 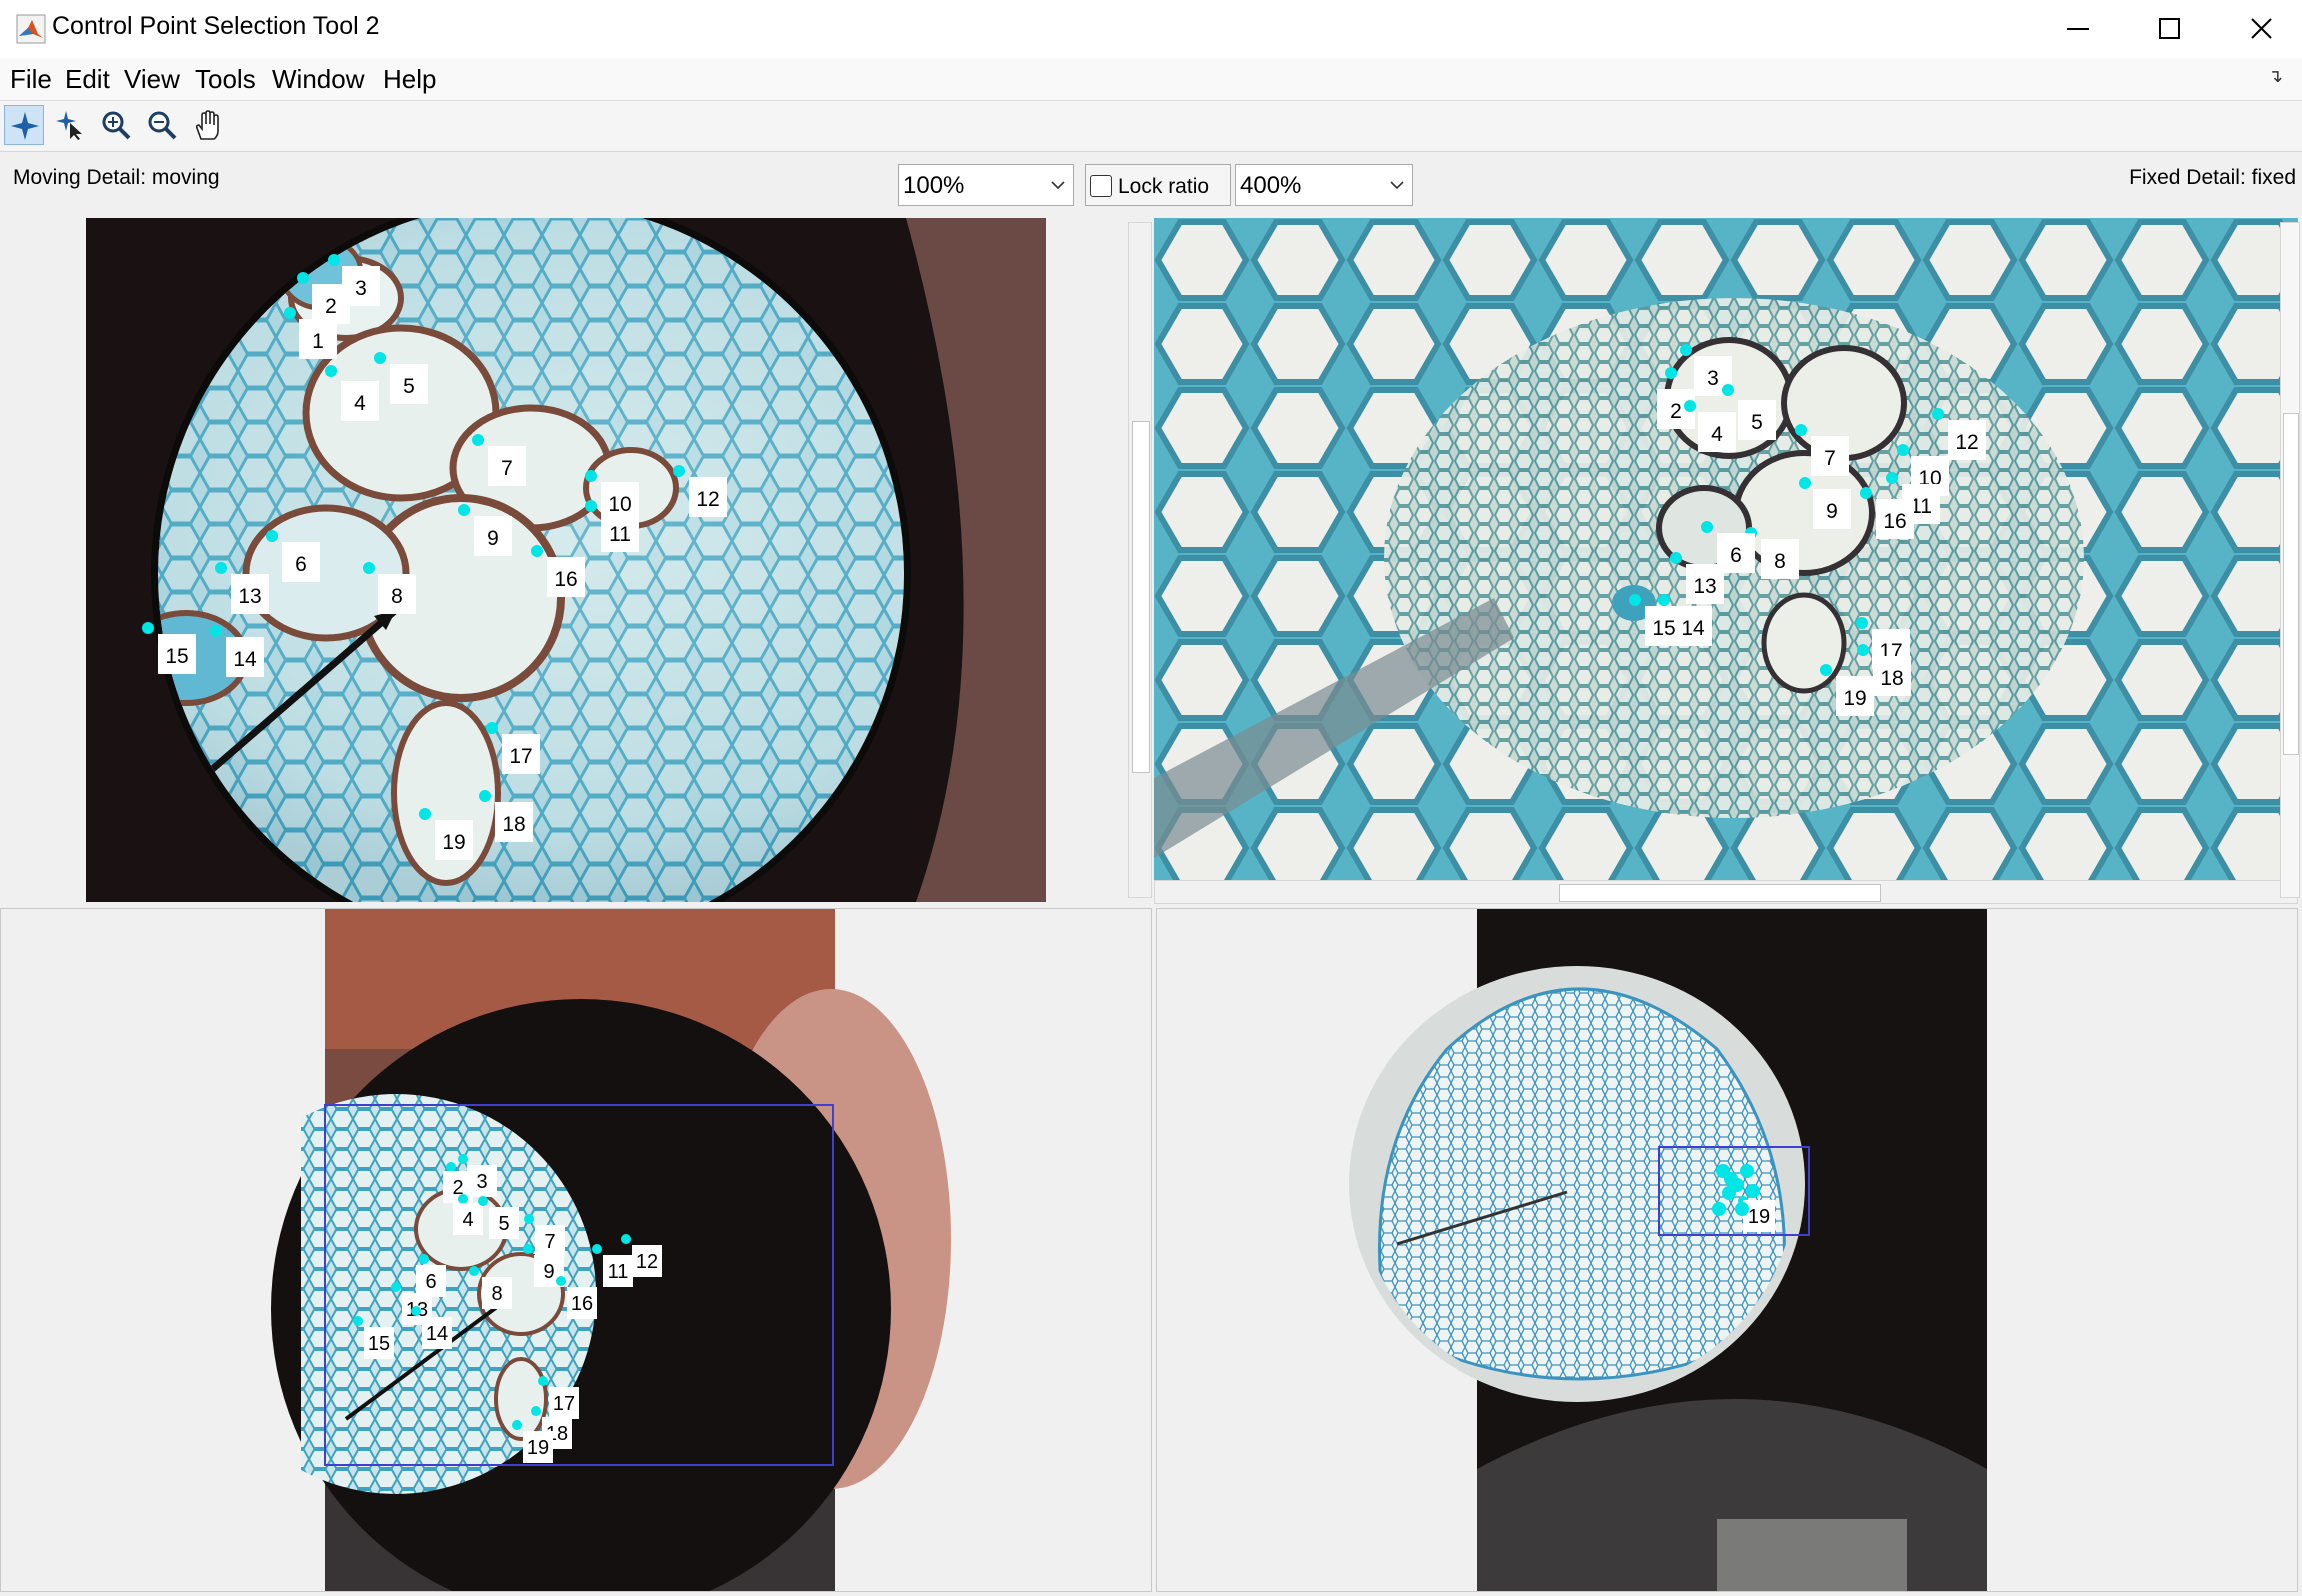 I want to click on control-point-label: 14, so click(x=437, y=1334).